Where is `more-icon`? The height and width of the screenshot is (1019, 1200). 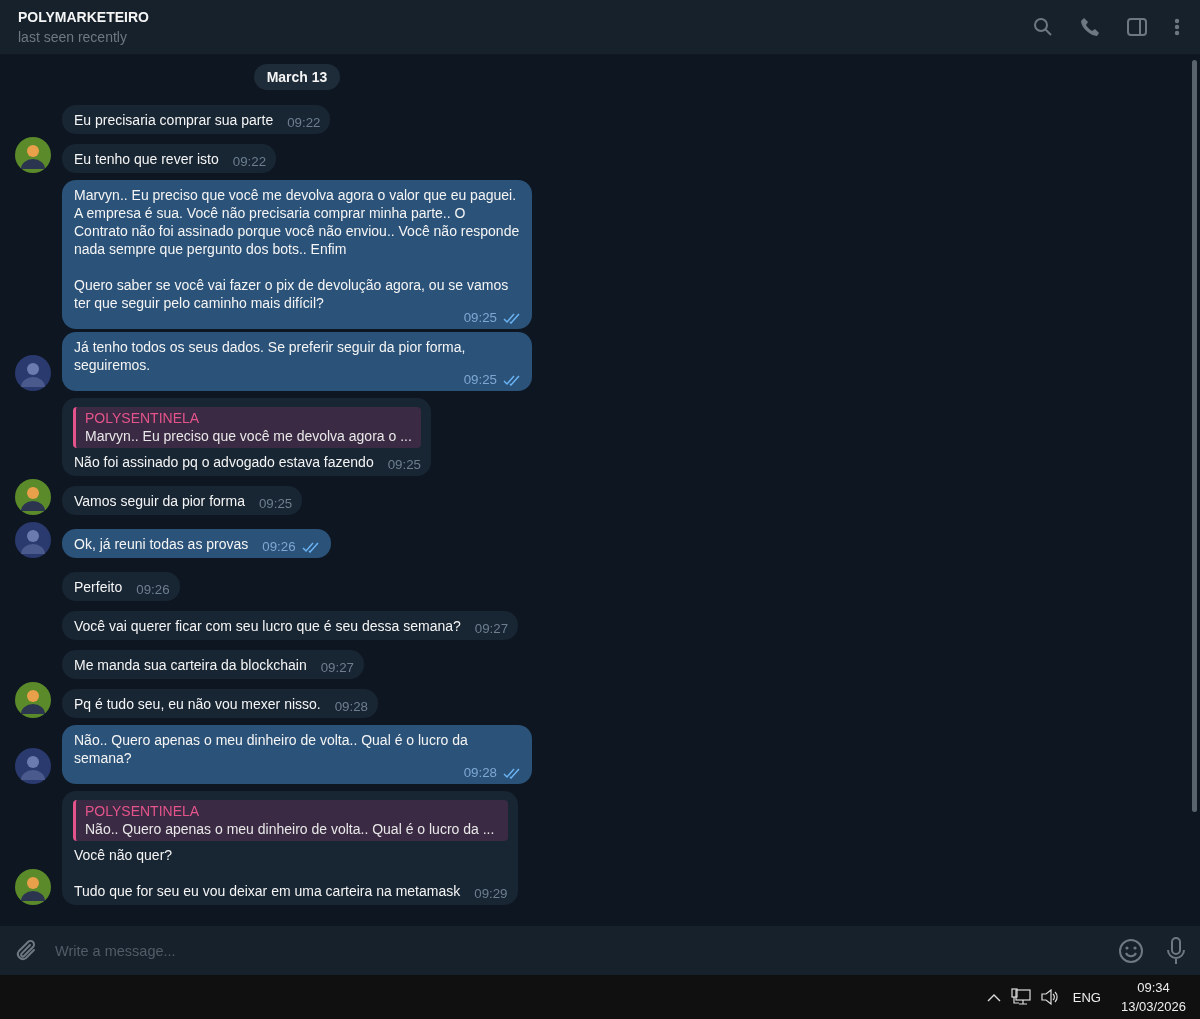 more-icon is located at coordinates (1177, 27).